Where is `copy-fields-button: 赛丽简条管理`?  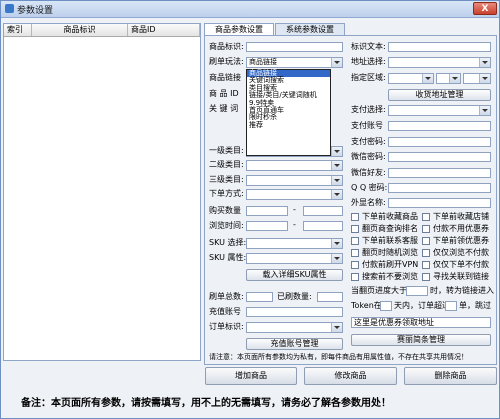 copy-fields-button: 赛丽简条管理 is located at coordinates (421, 340).